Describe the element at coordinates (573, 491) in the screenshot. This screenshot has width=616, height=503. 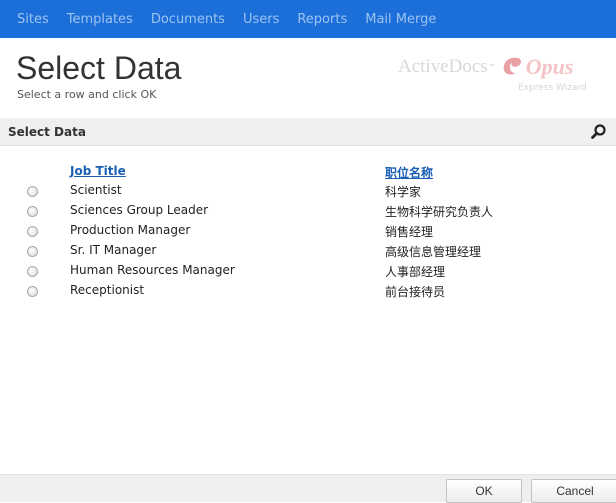
I see `cancel-button: Cancel` at that location.